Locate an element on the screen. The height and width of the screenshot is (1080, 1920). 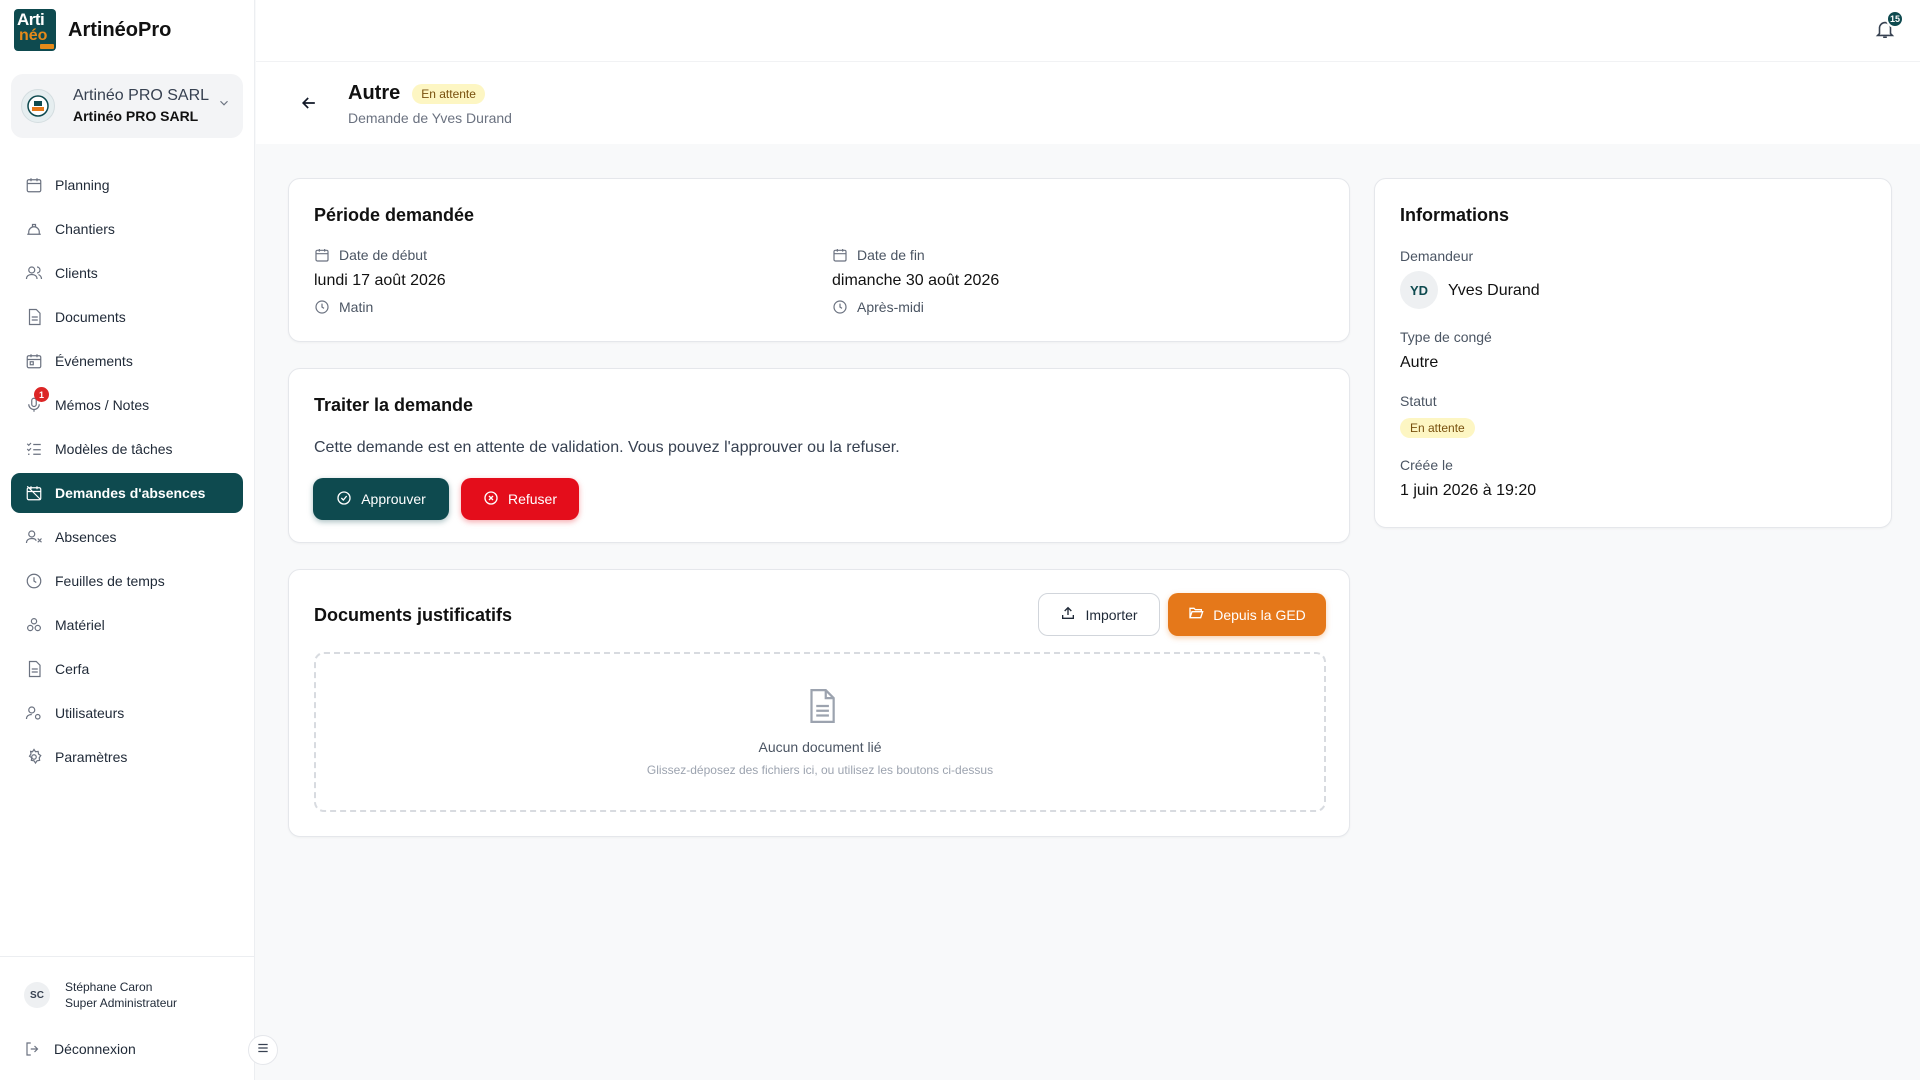
sidebar-item-label: Utilisateurs is located at coordinates (90, 713).